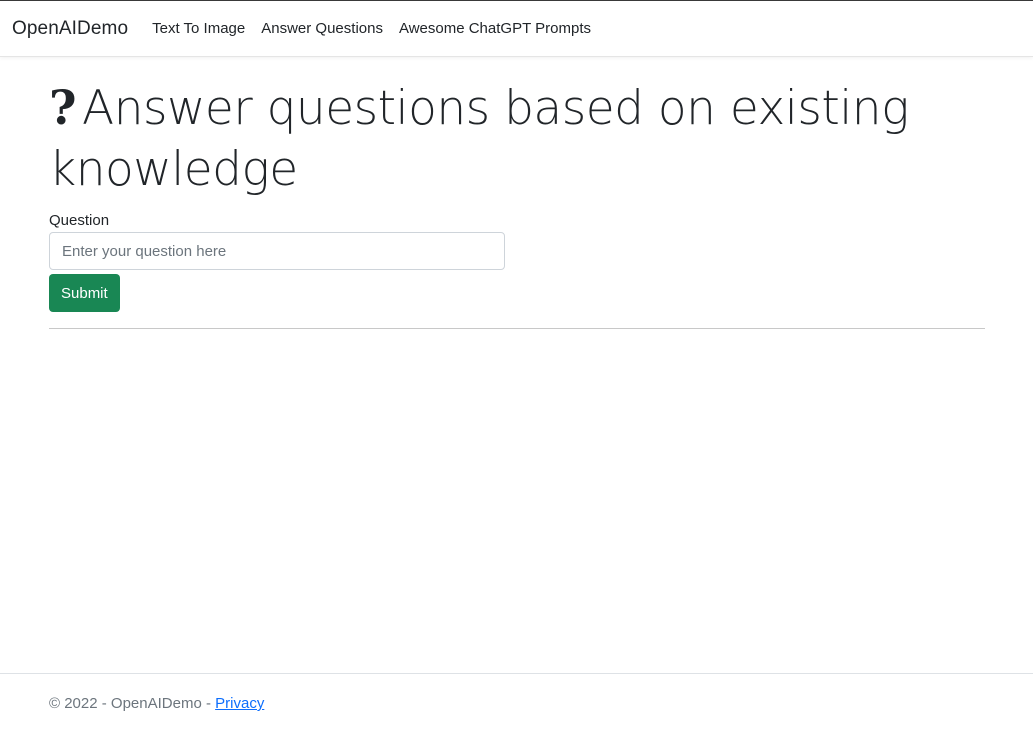 Image resolution: width=1033 pixels, height=733 pixels. I want to click on nav-link-text-to-image: Text To Image, so click(198, 28).